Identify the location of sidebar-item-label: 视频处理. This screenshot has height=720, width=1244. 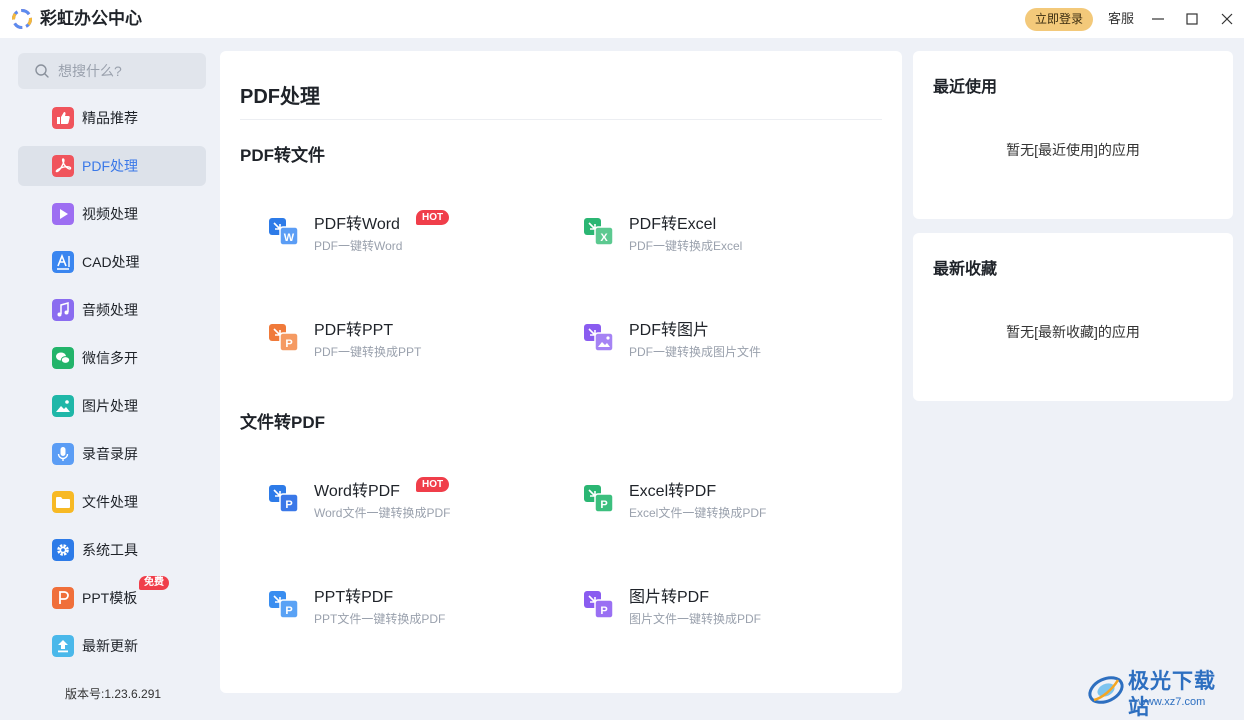
(110, 214).